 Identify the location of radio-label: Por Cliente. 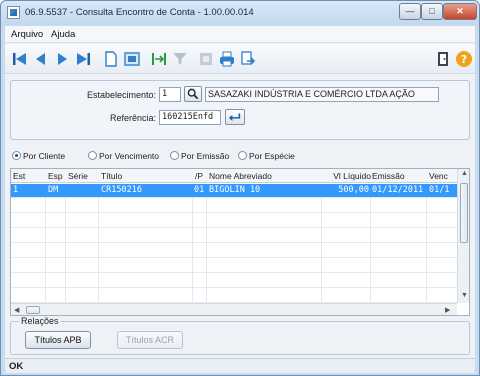
(44, 156).